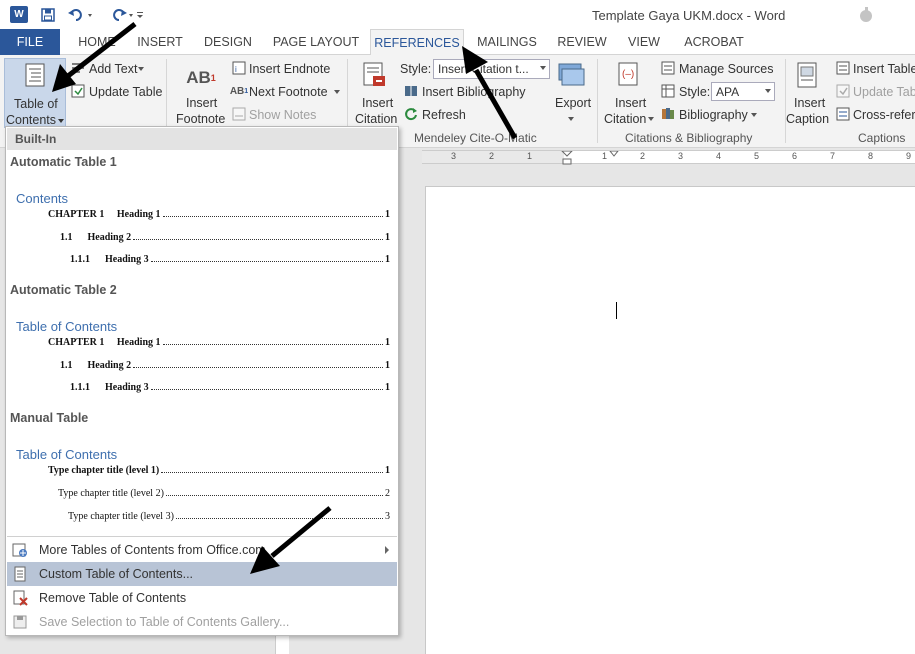  What do you see at coordinates (200, 119) in the screenshot?
I see `insert-footnote-label-2: Footnote` at bounding box center [200, 119].